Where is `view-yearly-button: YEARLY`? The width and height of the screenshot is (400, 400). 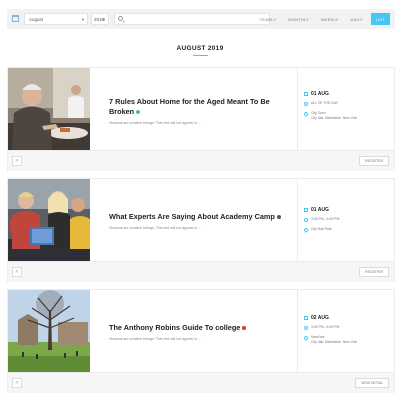
view-yearly-button: YEARLY is located at coordinates (268, 19).